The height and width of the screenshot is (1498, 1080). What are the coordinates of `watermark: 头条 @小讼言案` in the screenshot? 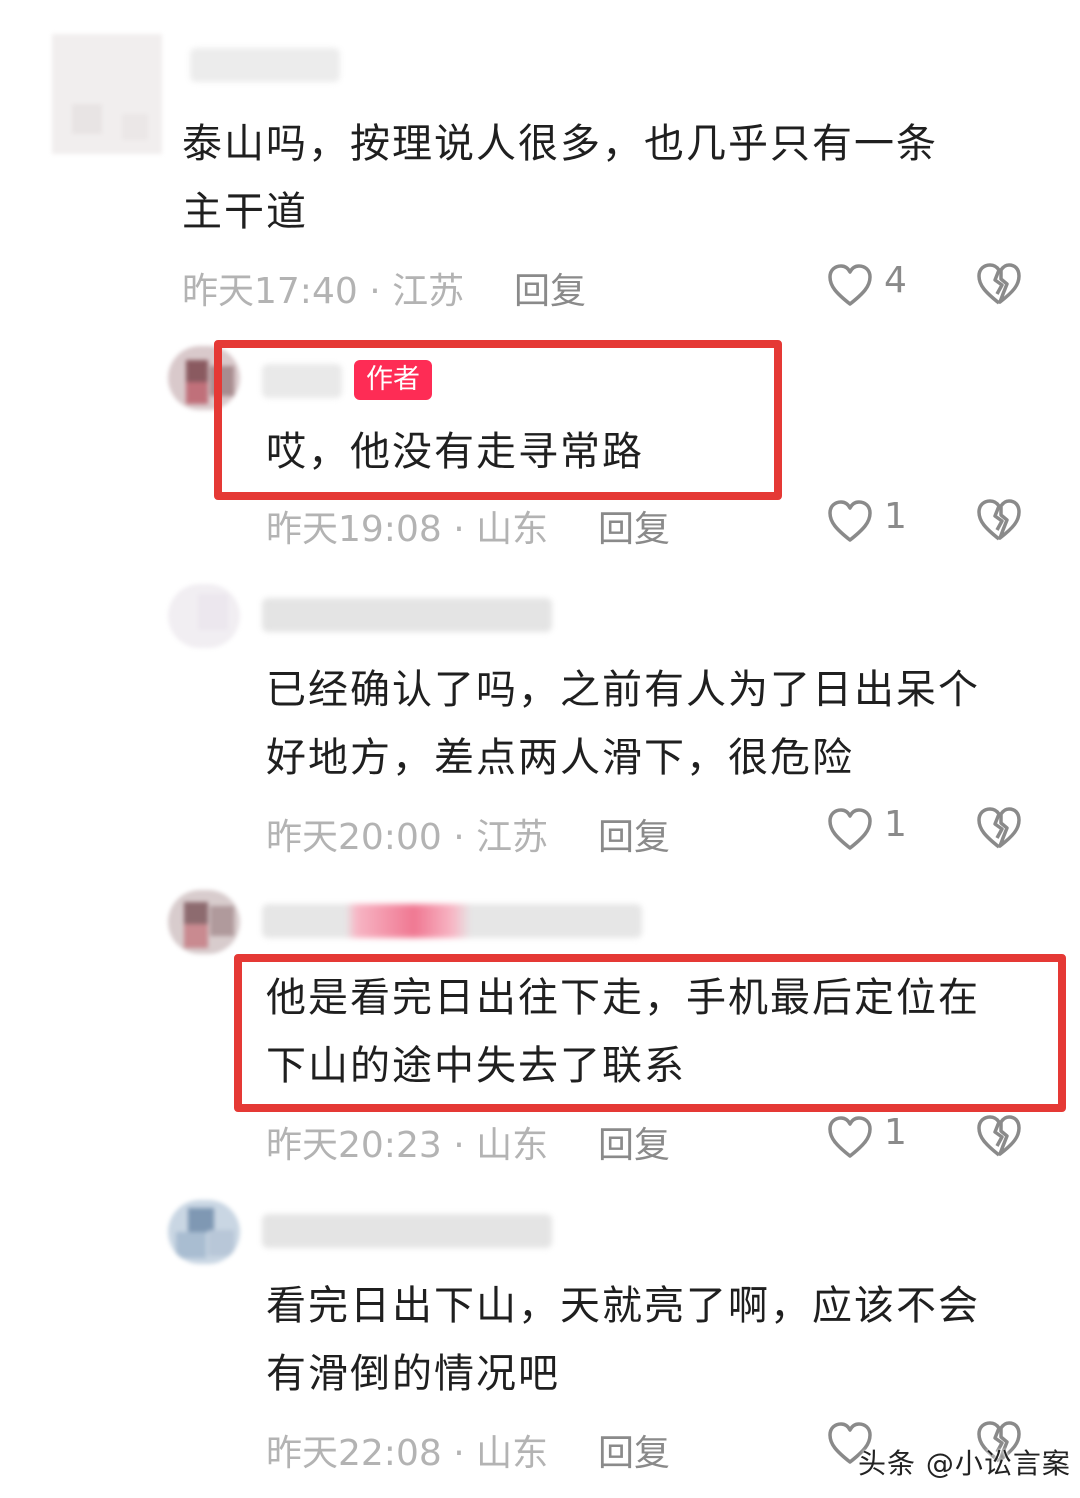 It's located at (964, 1463).